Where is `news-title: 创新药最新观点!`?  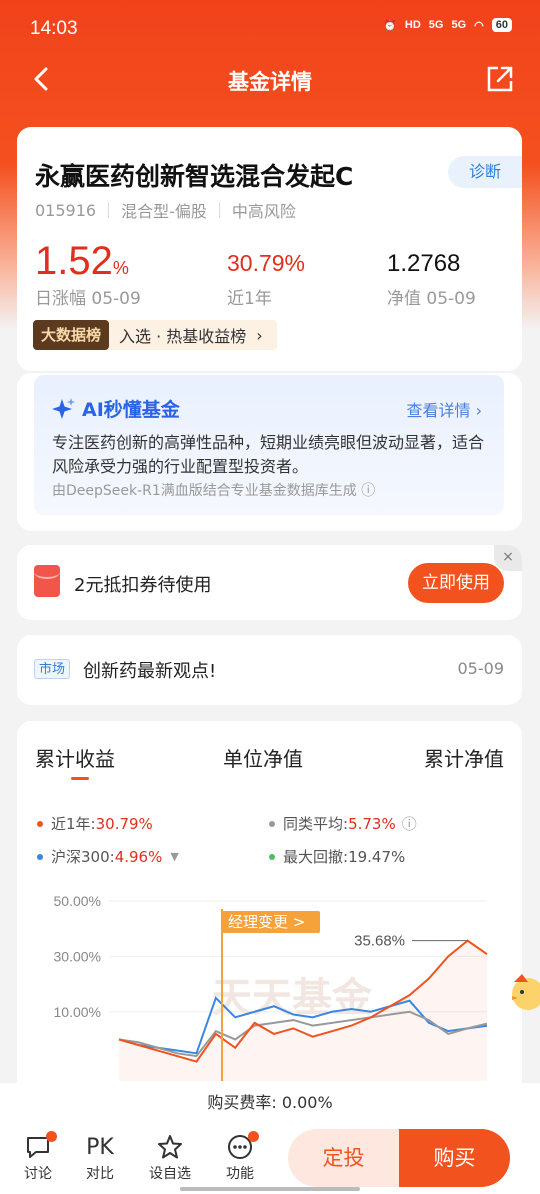
news-title: 创新药最新观点! is located at coordinates (150, 671).